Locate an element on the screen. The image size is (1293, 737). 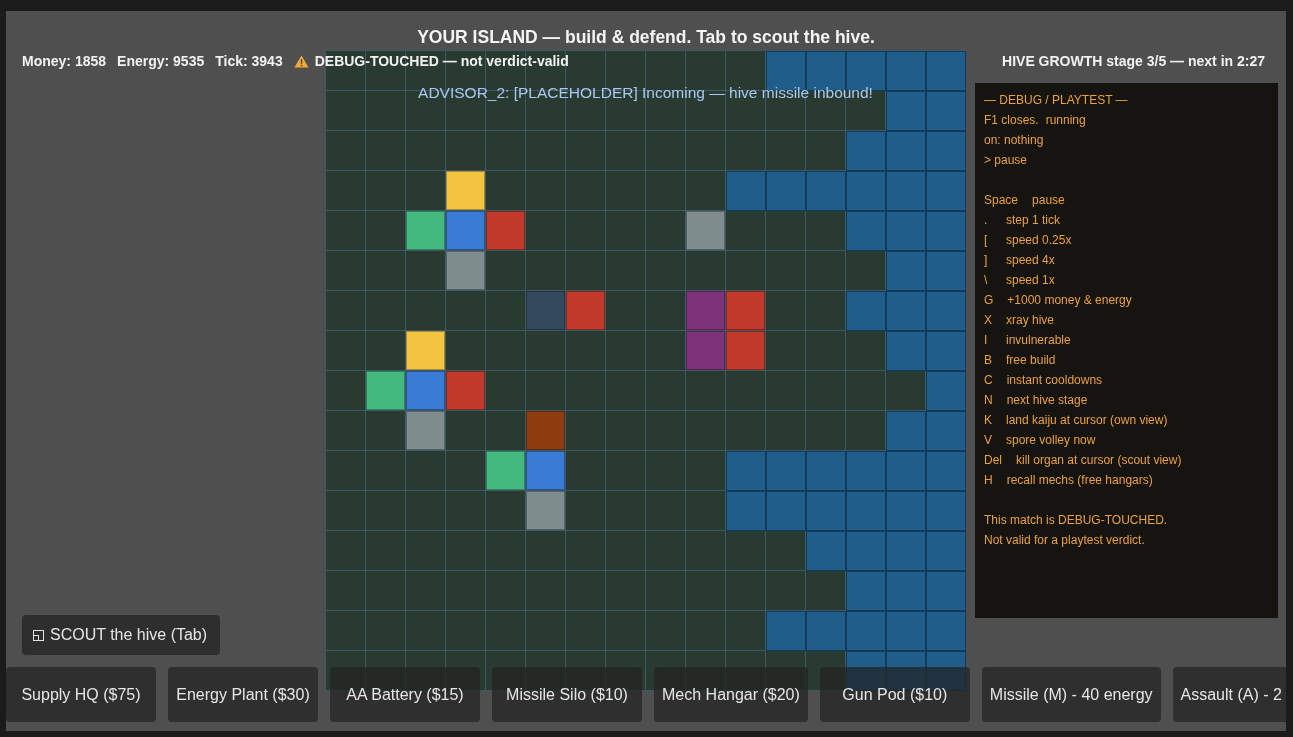
debug-title: — DEBUG / PLAYTEST — is located at coordinates (1056, 100).